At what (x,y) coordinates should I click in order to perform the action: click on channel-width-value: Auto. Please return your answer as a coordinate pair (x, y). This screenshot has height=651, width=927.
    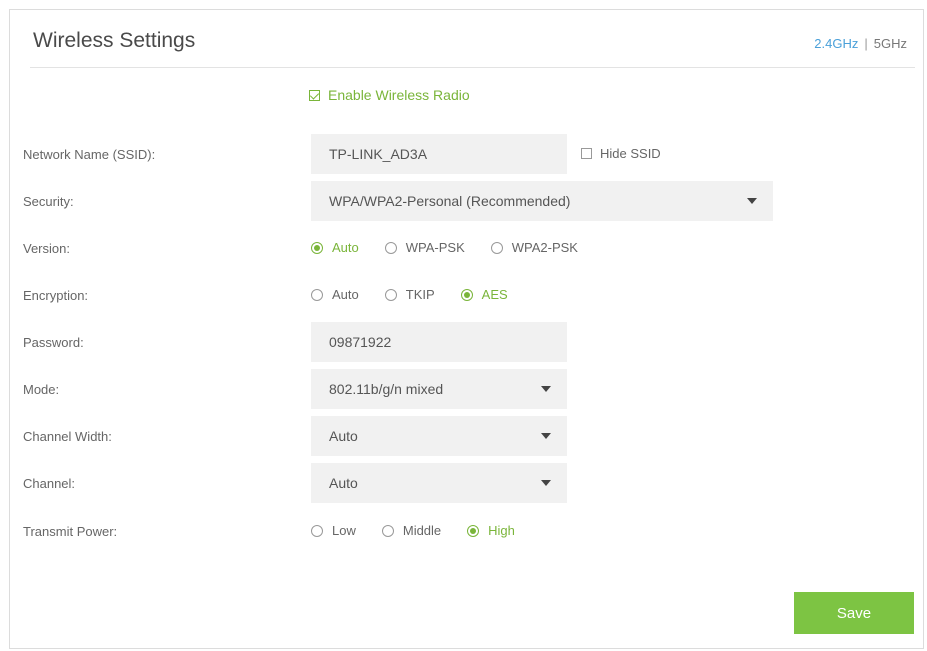
    Looking at the image, I should click on (343, 436).